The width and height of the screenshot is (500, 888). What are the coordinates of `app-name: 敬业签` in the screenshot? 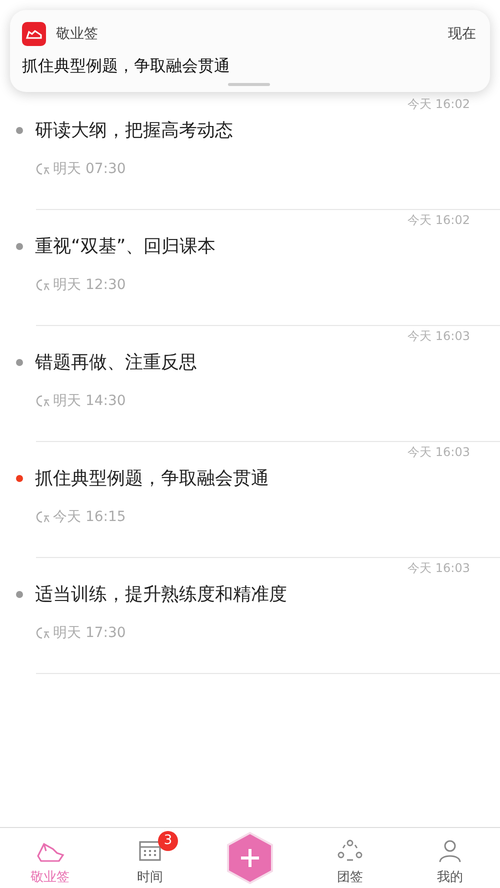 It's located at (77, 34).